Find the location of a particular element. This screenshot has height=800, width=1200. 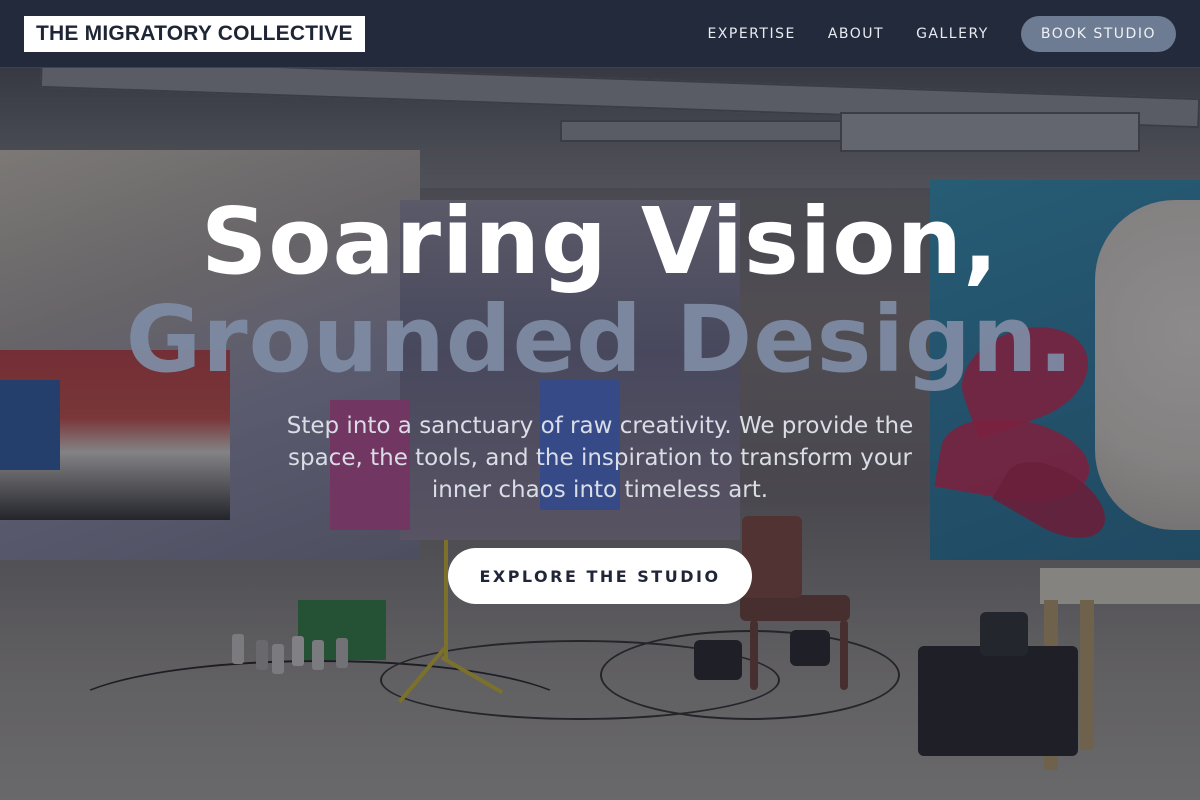

main-nav: EXPERTISE ABOUT GALLERY BOOK STUDIO is located at coordinates (925, 33).